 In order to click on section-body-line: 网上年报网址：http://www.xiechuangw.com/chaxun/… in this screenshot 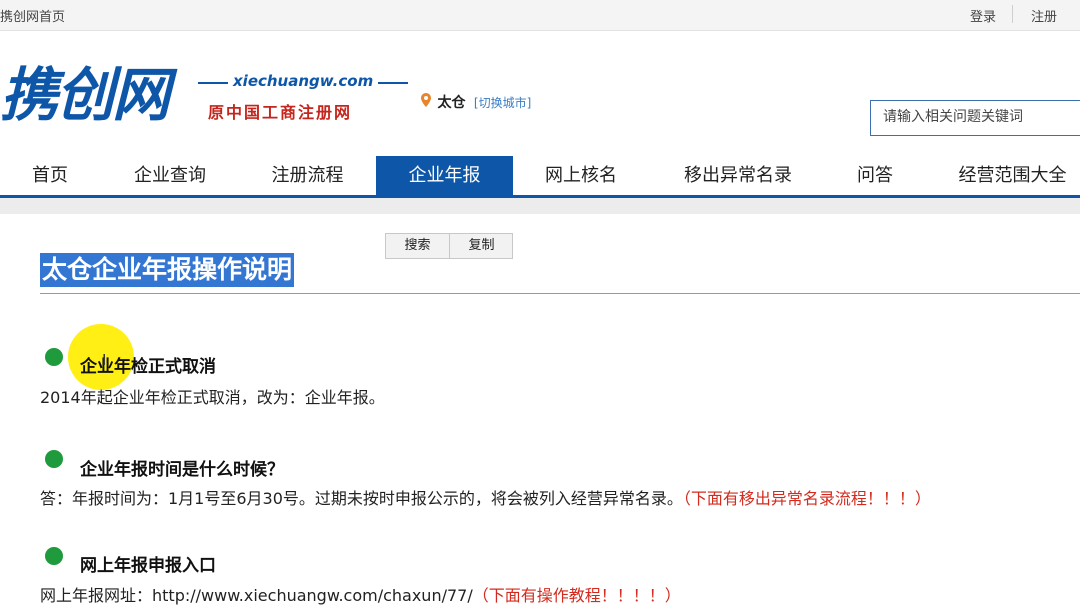, I will do `click(360, 594)`.